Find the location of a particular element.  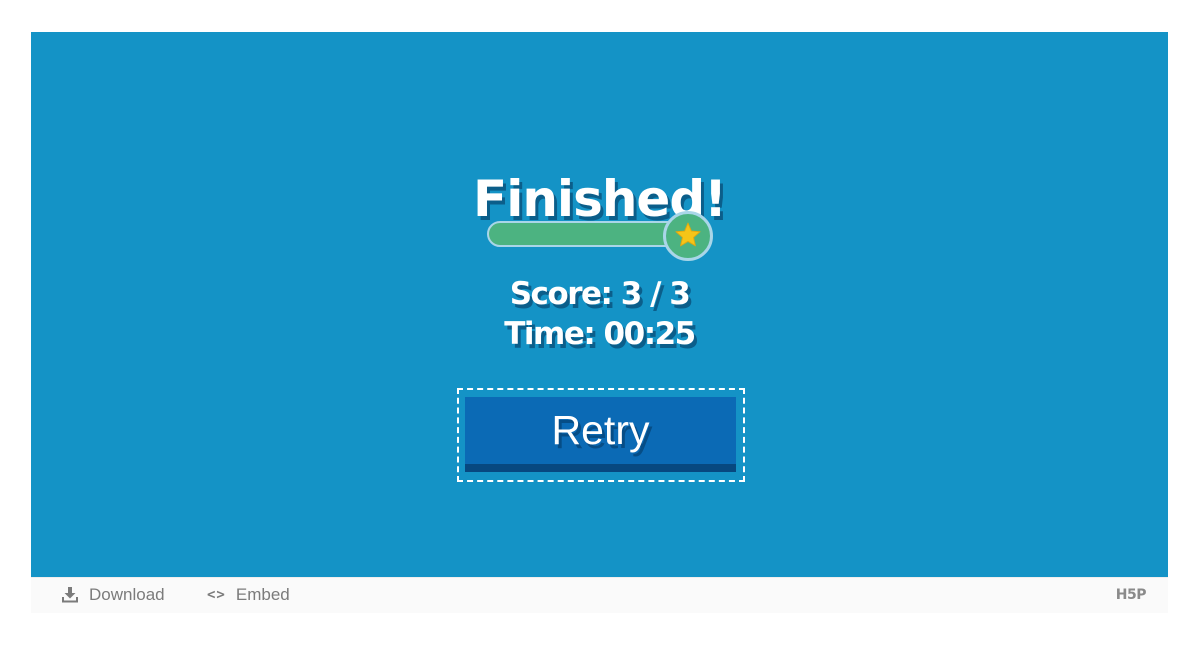

retry-button: Retry is located at coordinates (600, 434).